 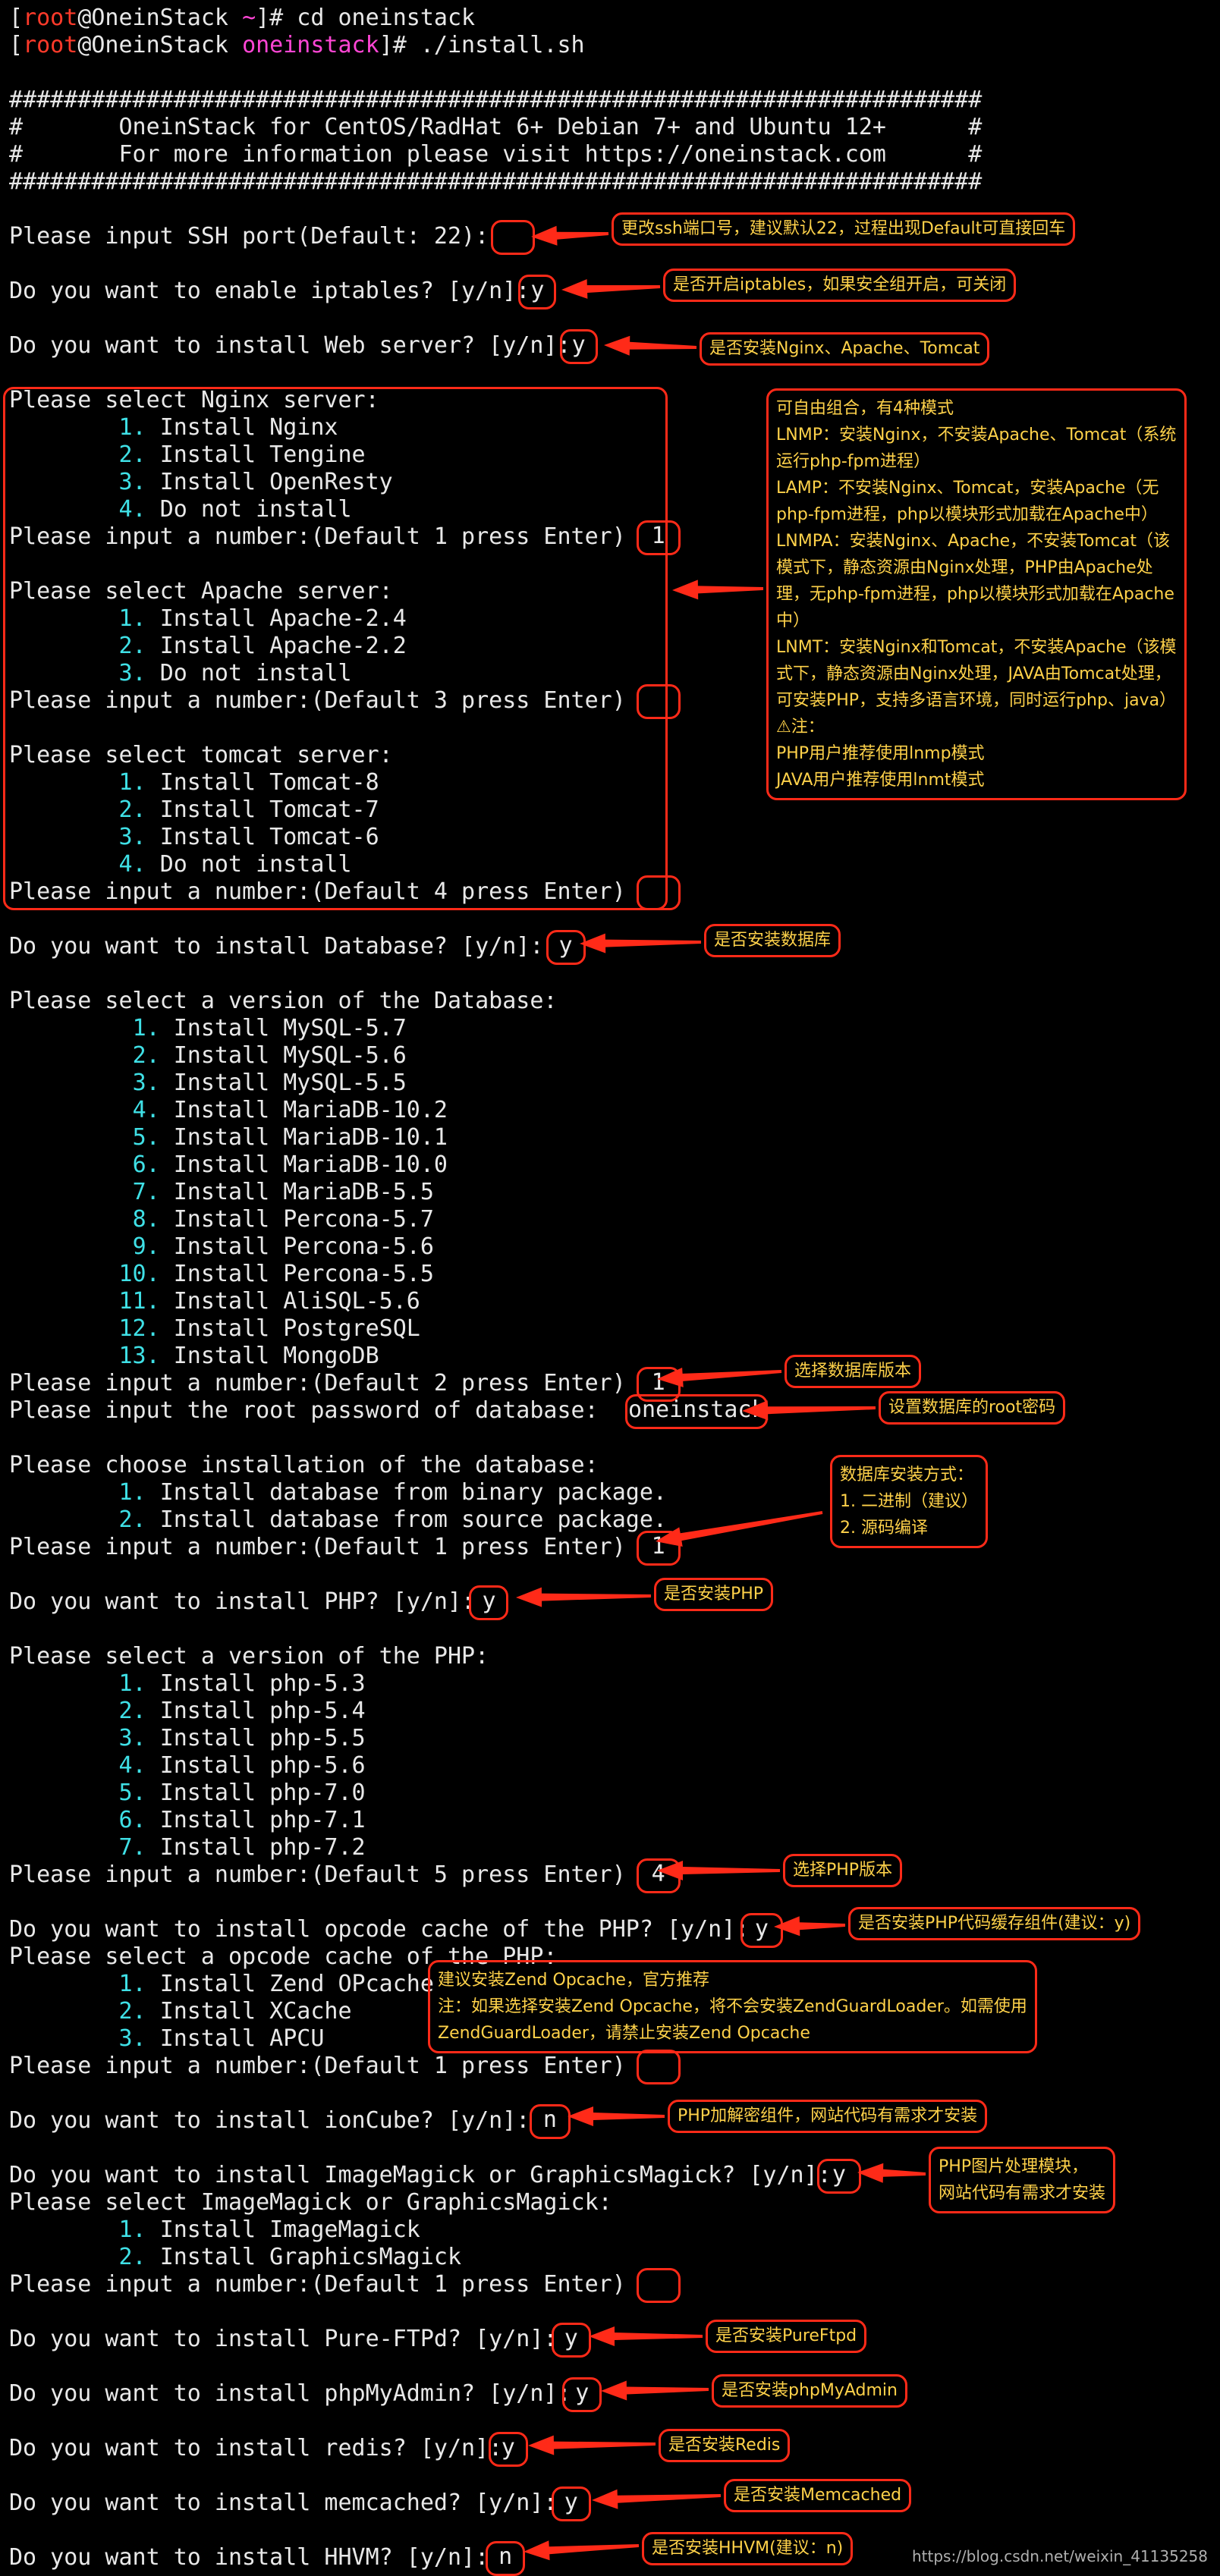 I want to click on option-label: Install MariaDB-10.0, so click(x=311, y=1164).